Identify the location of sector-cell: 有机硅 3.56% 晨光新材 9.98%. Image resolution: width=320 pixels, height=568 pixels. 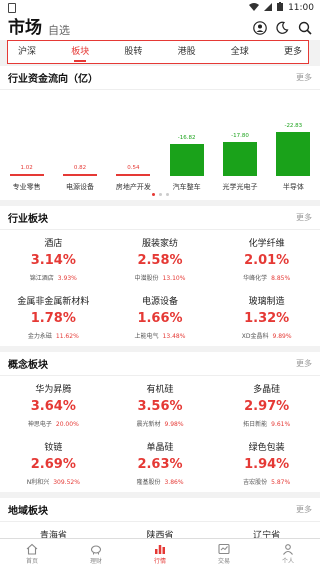
(160, 405).